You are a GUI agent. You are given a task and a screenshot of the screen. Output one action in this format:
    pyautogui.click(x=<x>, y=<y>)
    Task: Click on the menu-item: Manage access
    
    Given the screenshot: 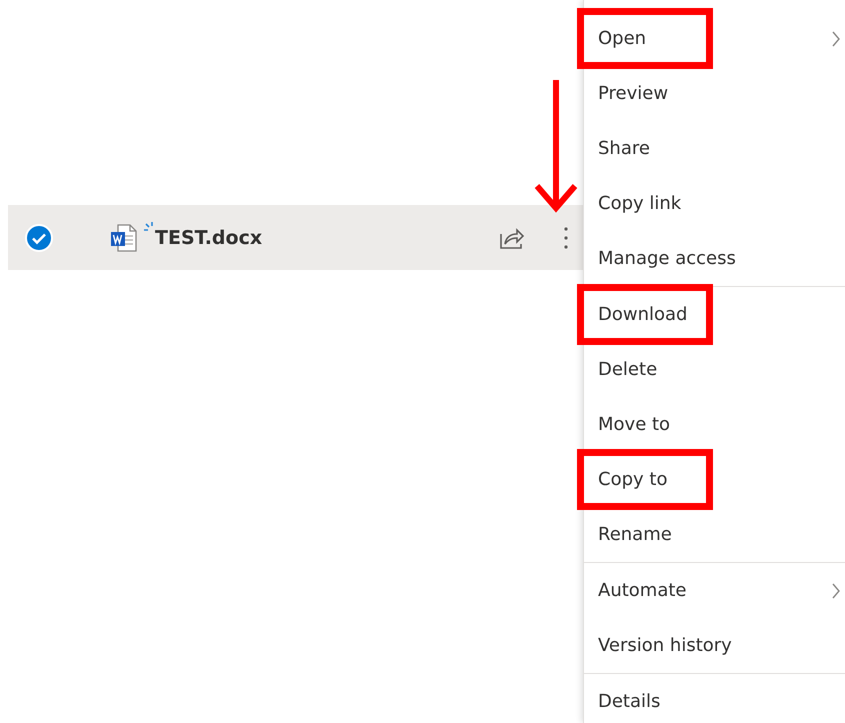 What is the action you would take?
    pyautogui.click(x=714, y=258)
    